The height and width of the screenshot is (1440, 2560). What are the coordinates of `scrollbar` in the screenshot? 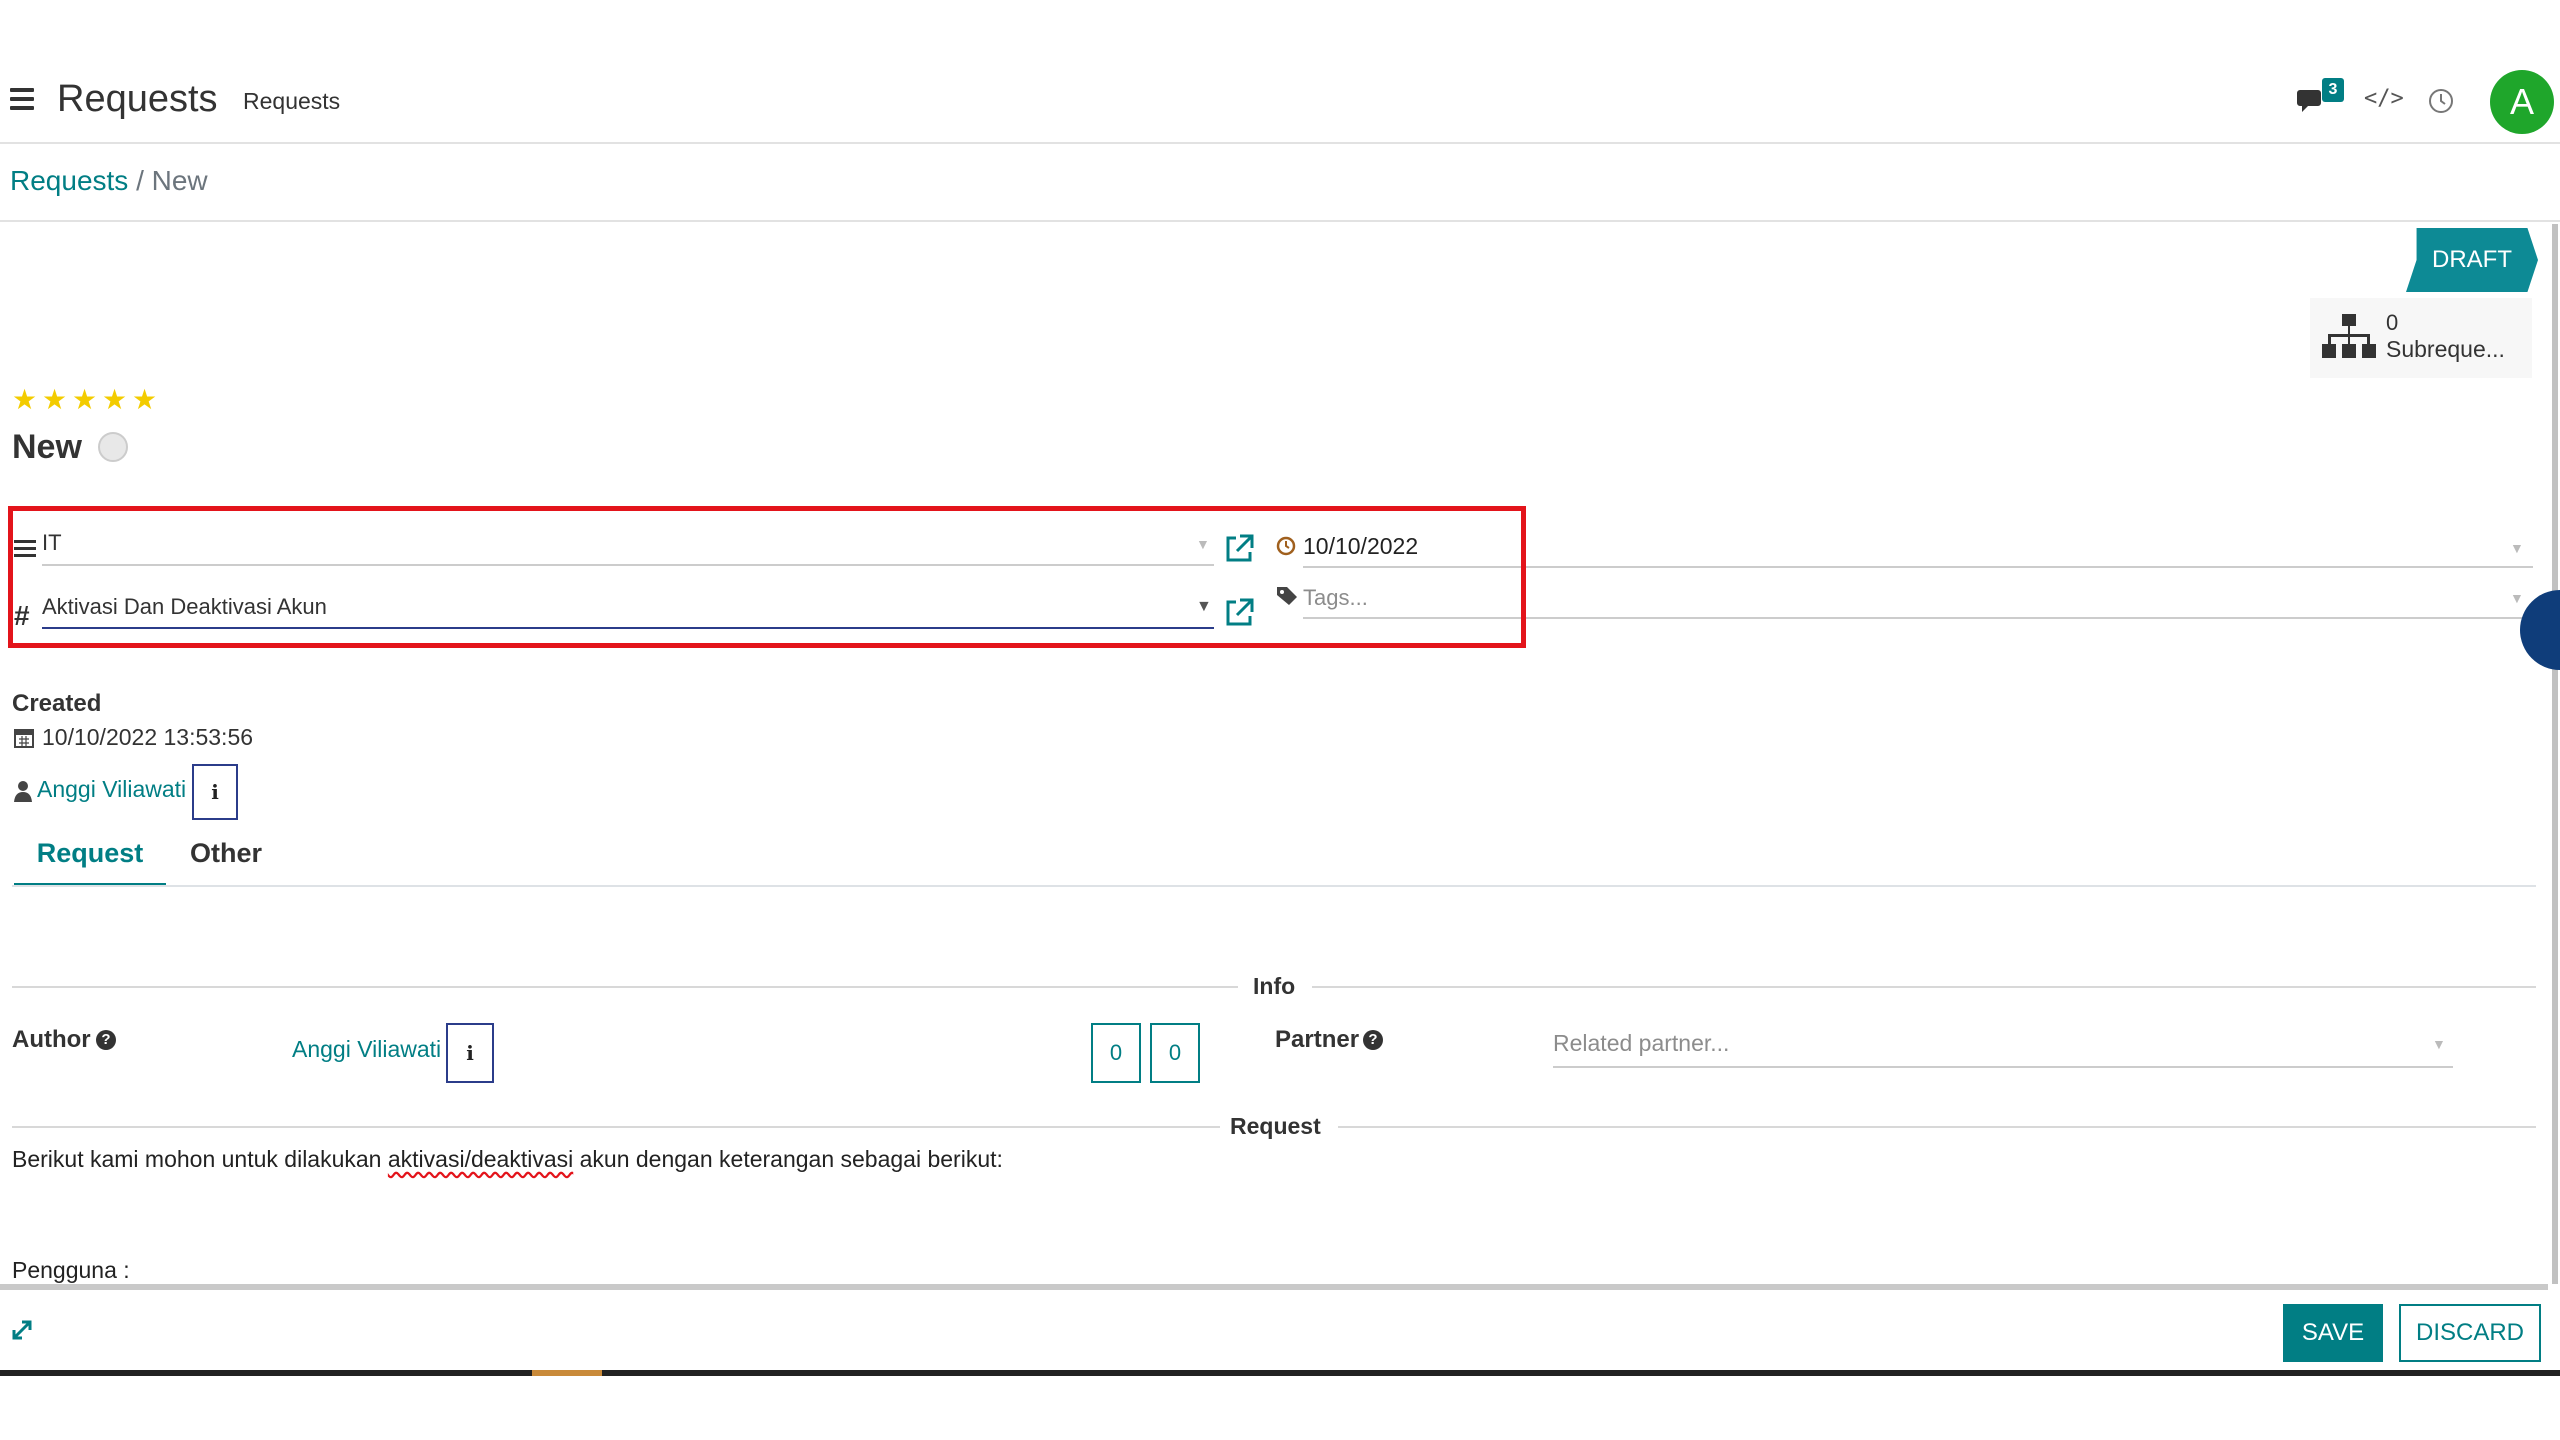 It's located at (2555, 754).